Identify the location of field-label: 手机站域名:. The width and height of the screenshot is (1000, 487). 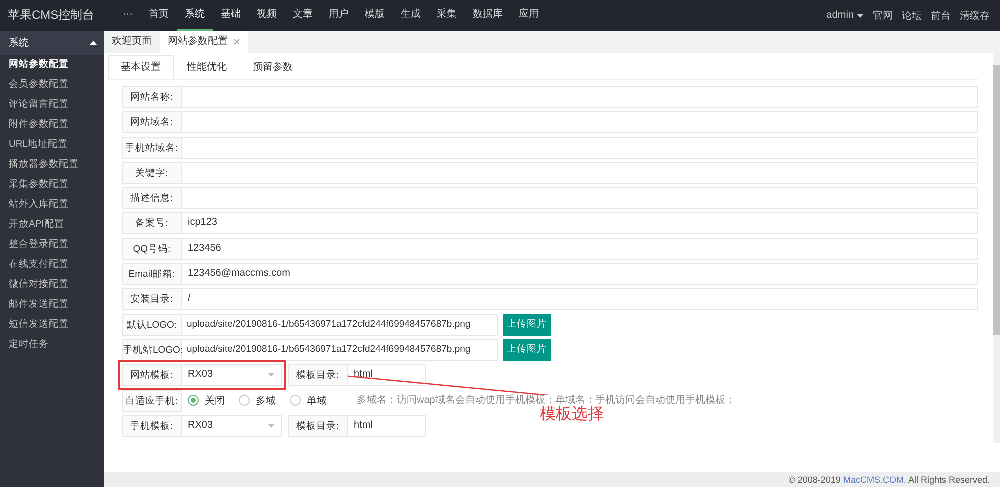
(152, 147).